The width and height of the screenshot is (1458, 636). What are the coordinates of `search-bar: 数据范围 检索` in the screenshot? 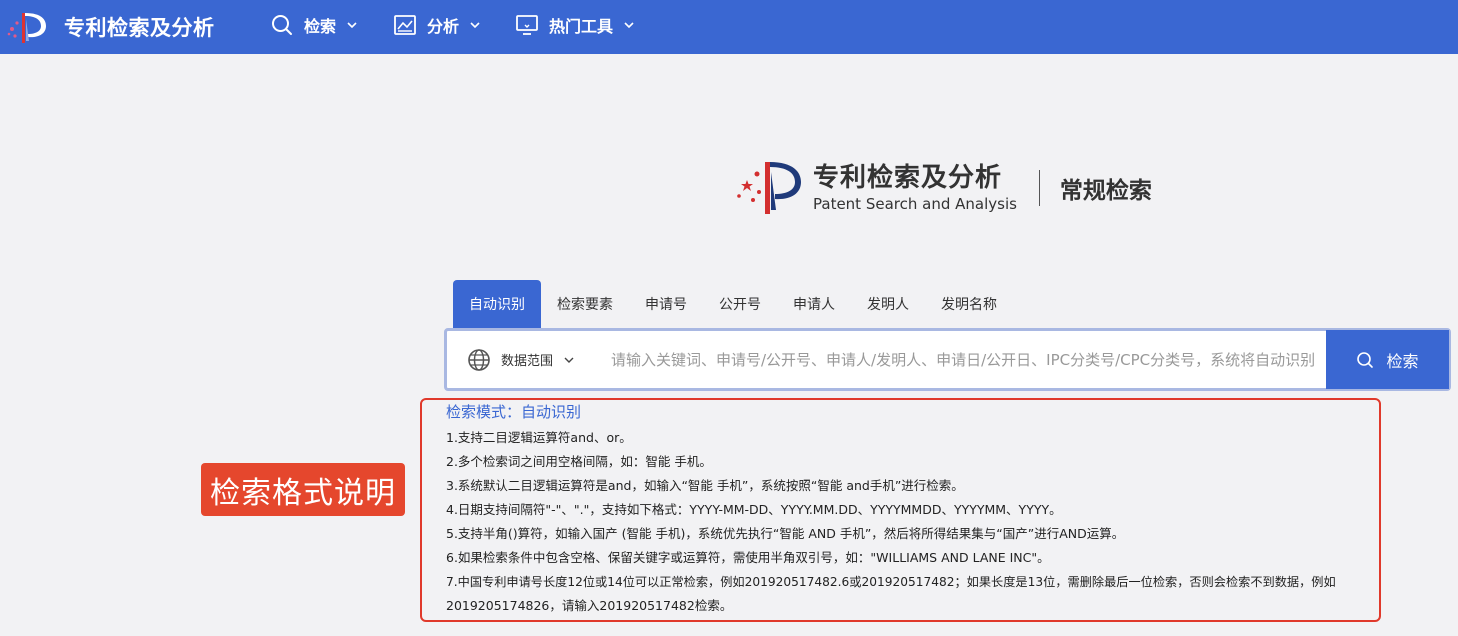 It's located at (947, 359).